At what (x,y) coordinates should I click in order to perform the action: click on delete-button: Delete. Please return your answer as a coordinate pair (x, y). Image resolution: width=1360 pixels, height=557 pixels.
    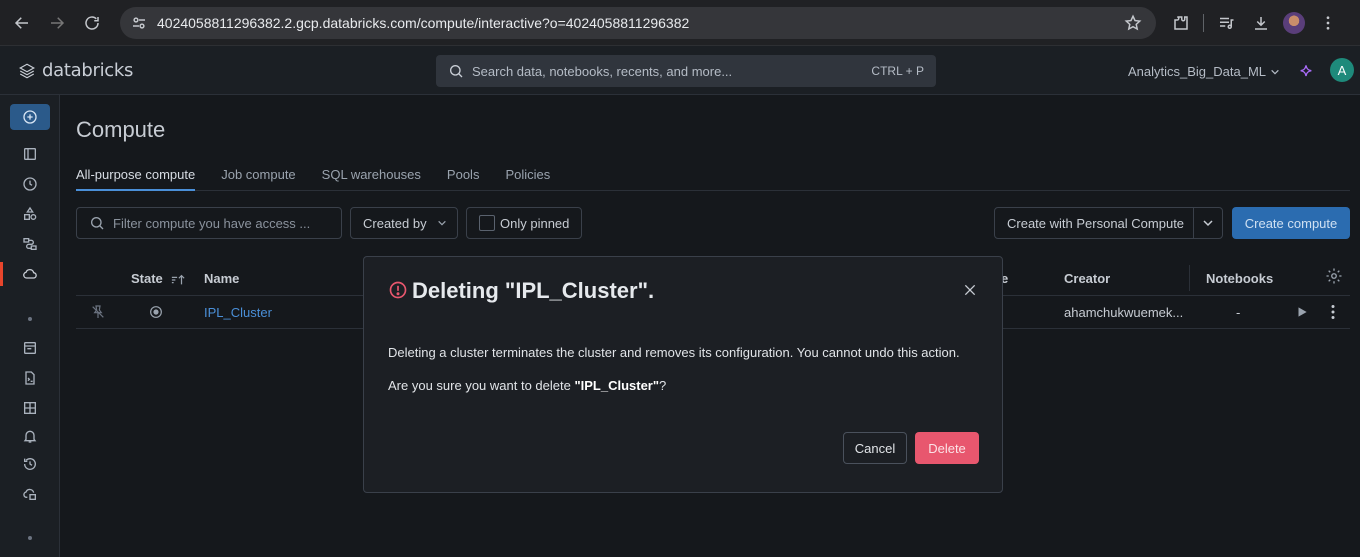
    Looking at the image, I should click on (947, 448).